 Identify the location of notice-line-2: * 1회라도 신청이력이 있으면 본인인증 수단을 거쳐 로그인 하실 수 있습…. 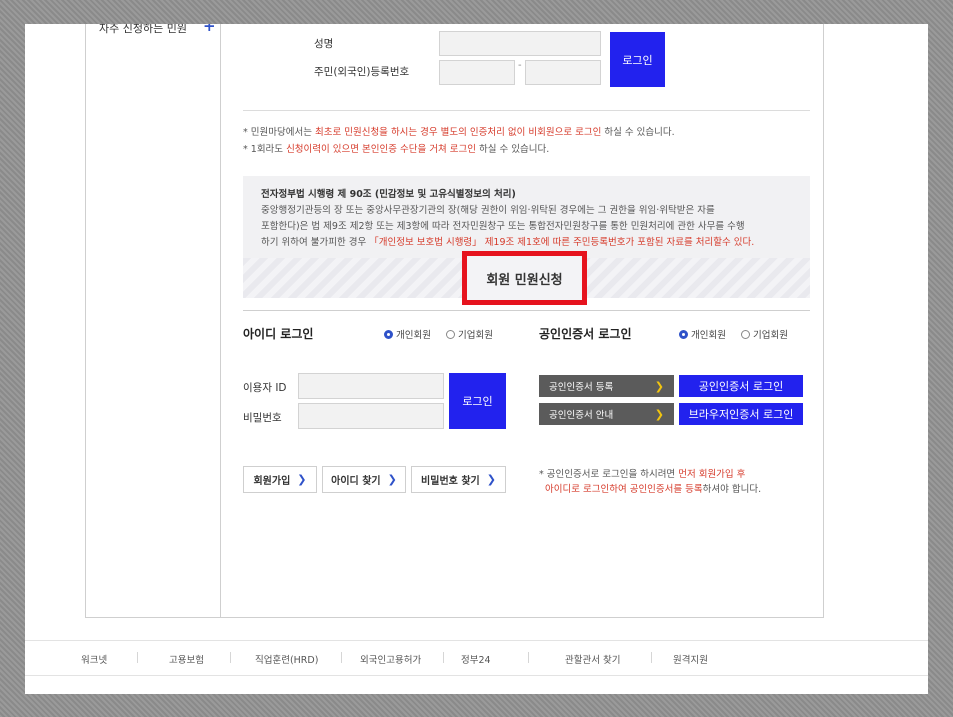
(396, 149).